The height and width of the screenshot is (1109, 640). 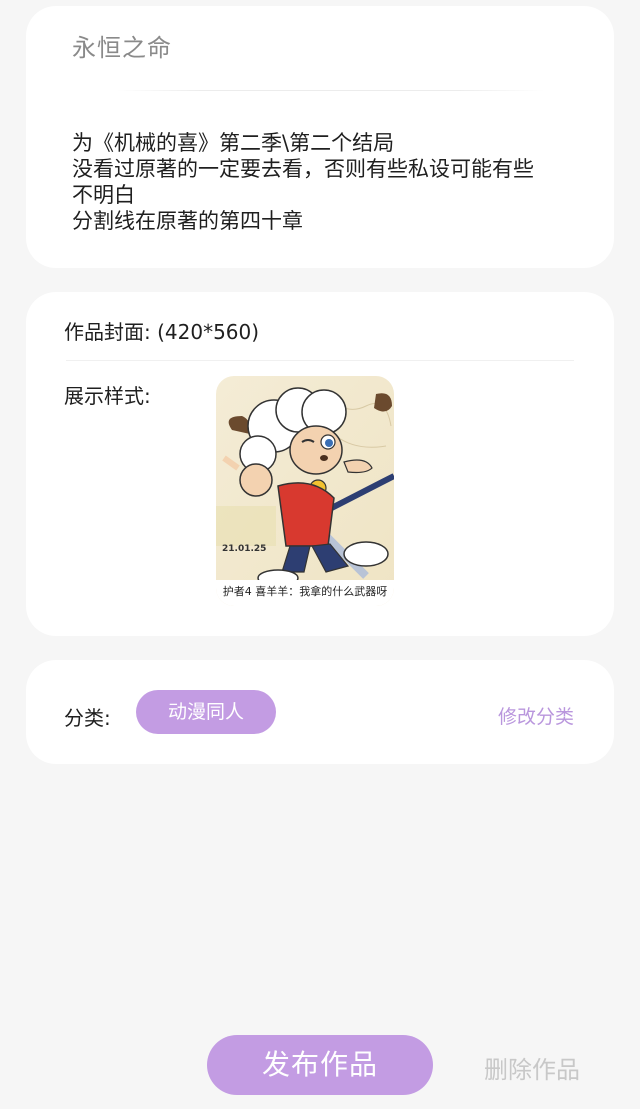 I want to click on cover-label: 作品封面: (420*560), so click(x=162, y=332).